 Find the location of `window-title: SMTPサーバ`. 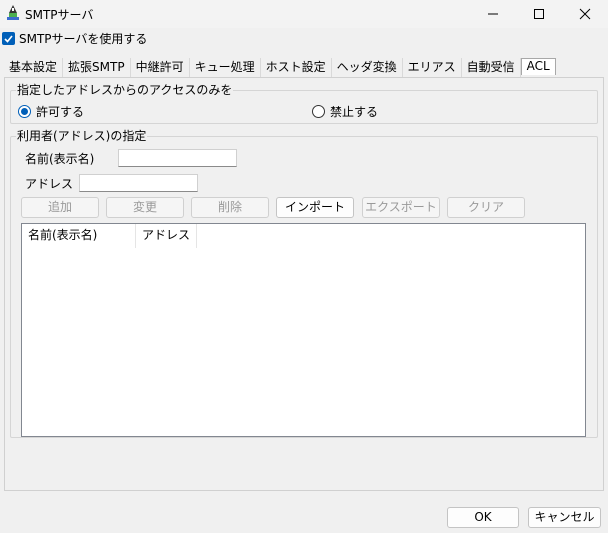

window-title: SMTPサーバ is located at coordinates (59, 15).